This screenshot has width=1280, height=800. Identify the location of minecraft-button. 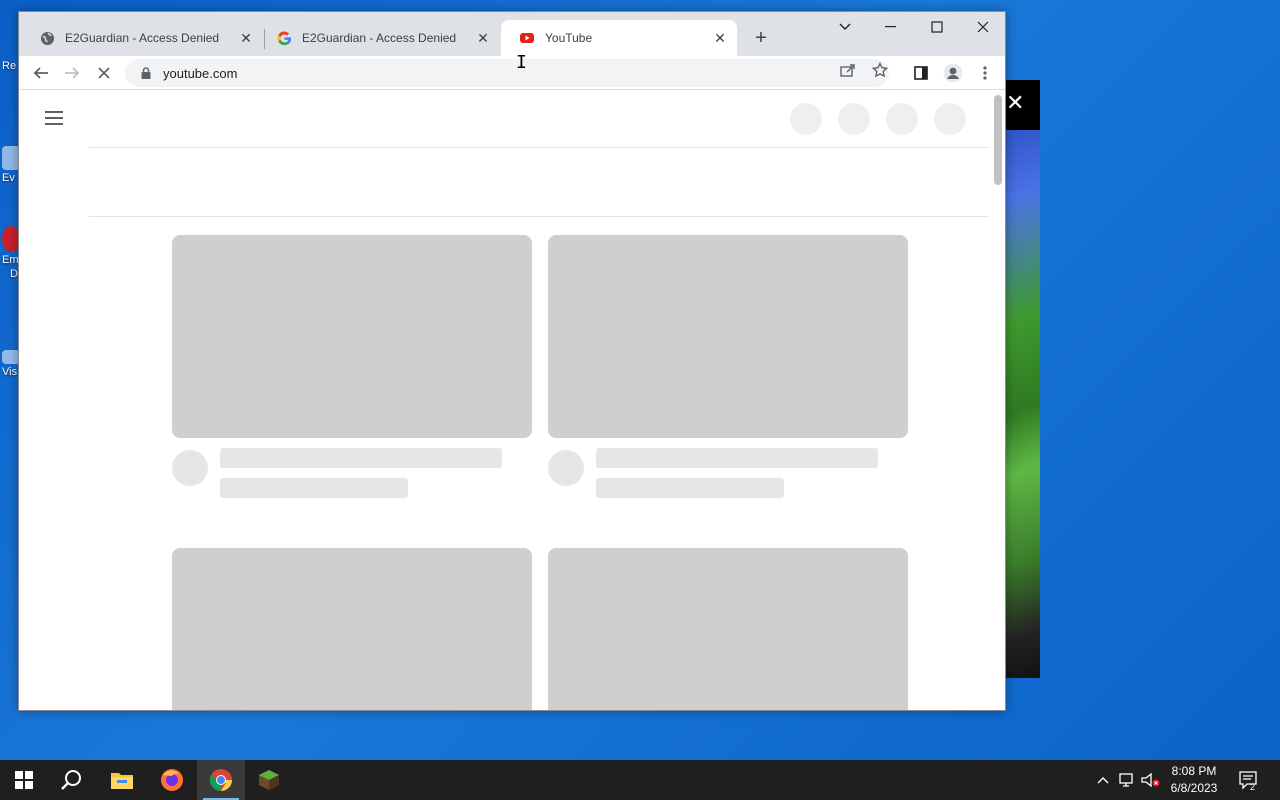
(269, 780).